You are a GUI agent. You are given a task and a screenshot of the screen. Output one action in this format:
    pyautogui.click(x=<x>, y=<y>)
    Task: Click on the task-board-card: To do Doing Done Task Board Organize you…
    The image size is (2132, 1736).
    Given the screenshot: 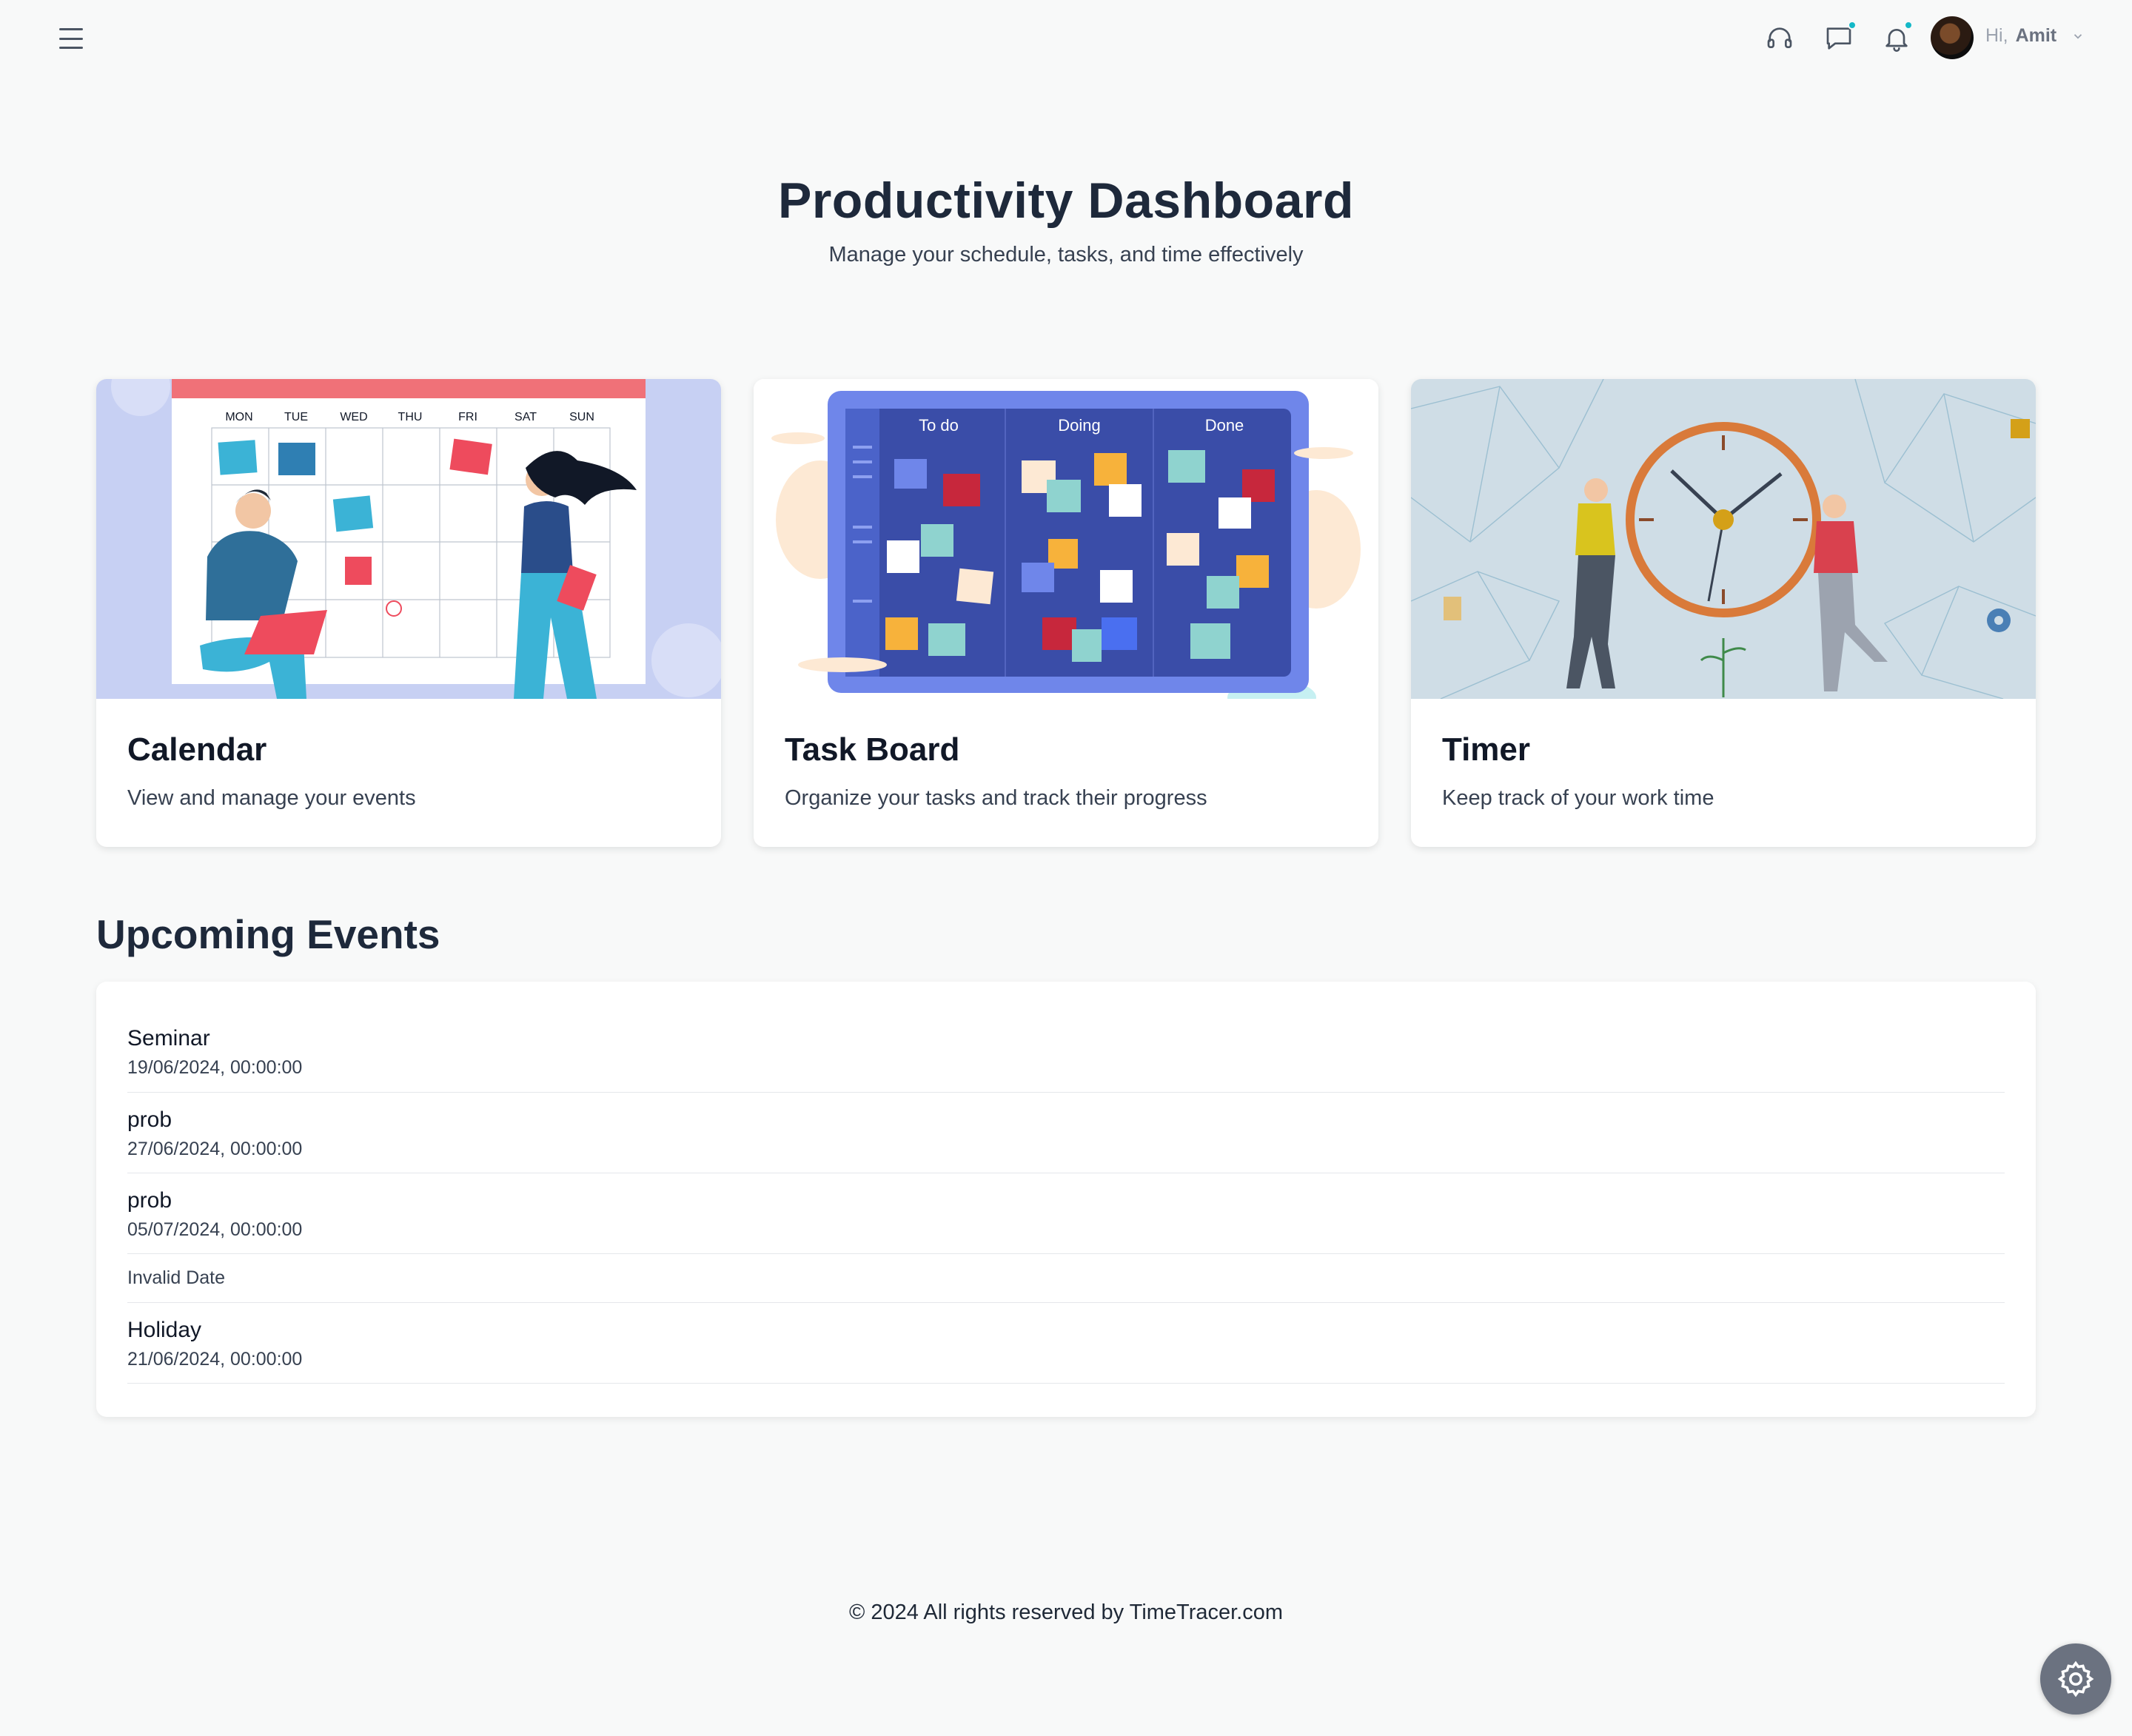 What is the action you would take?
    pyautogui.click(x=1066, y=613)
    